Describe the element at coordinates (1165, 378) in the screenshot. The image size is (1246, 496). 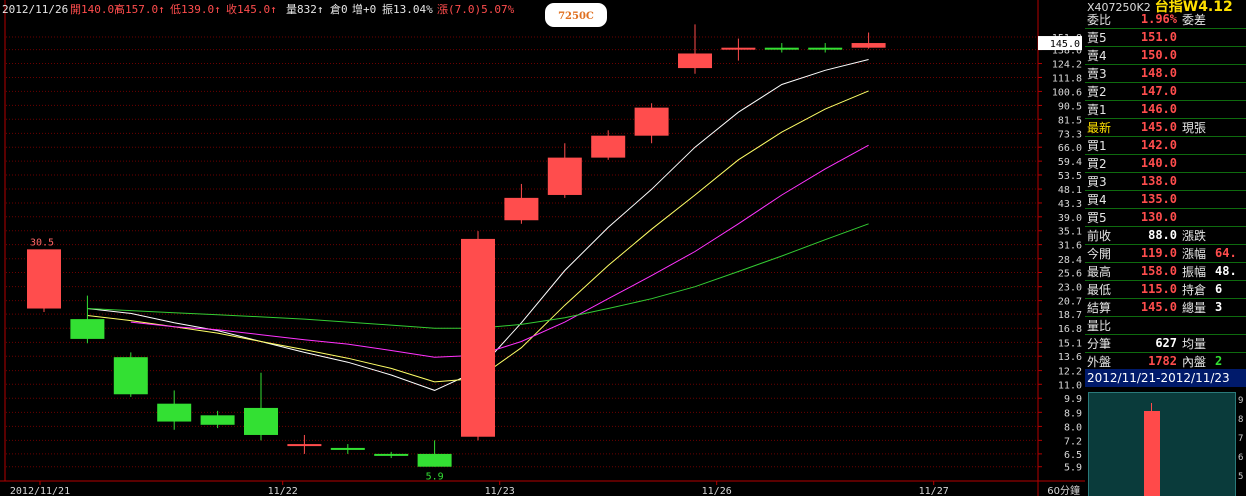
I see `panel-date-range: 2012/11/21-2012/11/23` at that location.